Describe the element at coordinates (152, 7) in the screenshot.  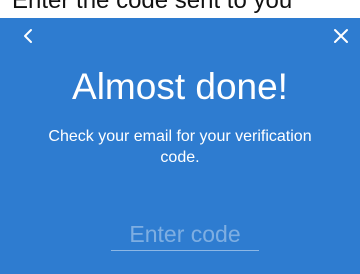
I see `instruction-text: Enter the code sent to you` at that location.